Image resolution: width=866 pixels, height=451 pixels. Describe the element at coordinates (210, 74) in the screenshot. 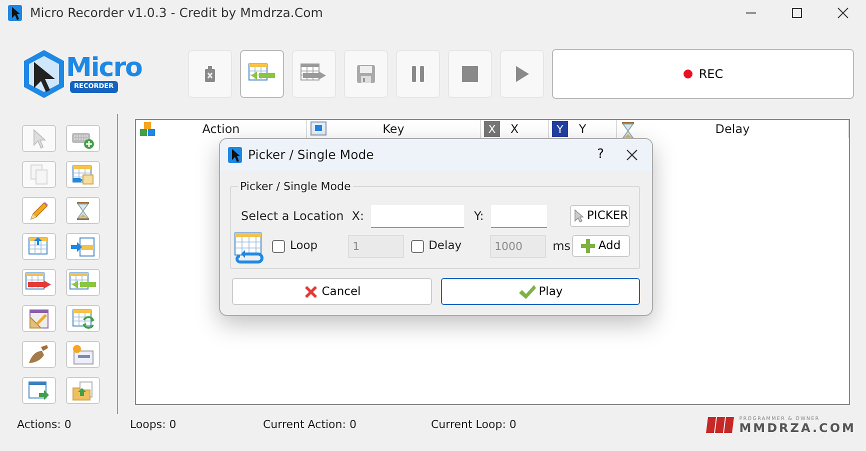

I see `trash-icon` at that location.